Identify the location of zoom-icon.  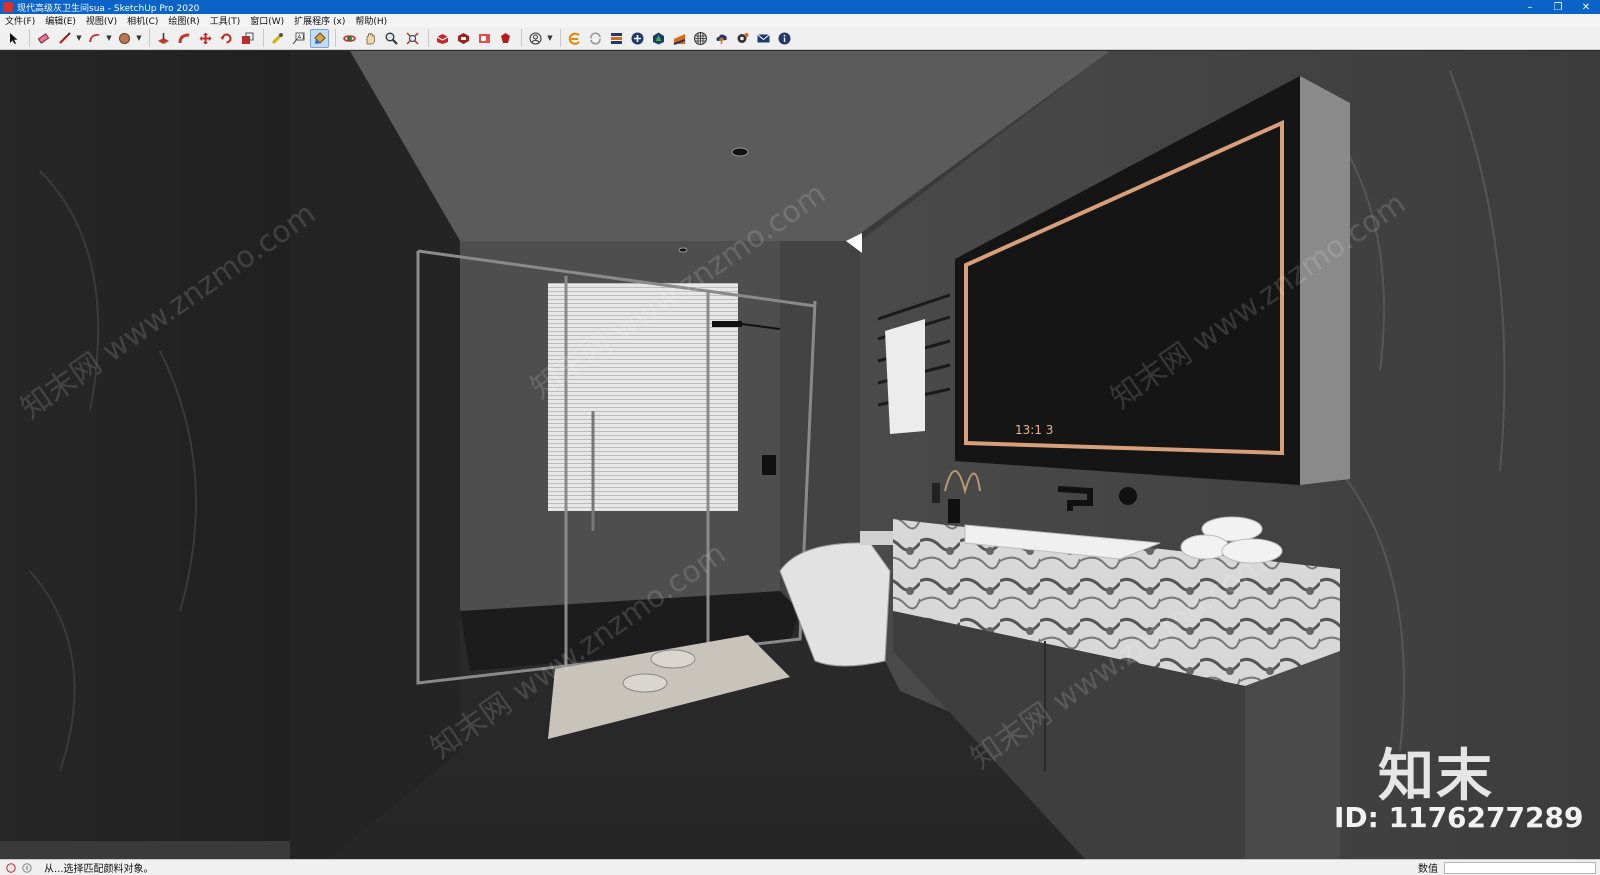
(391, 38).